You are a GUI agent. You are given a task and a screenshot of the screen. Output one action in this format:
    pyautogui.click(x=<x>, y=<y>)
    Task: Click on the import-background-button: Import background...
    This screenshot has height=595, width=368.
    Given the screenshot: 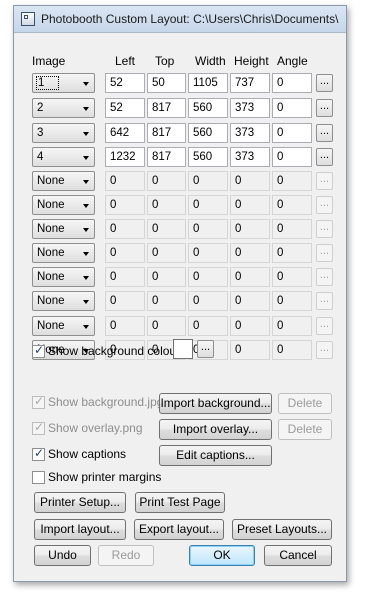 What is the action you would take?
    pyautogui.click(x=215, y=403)
    